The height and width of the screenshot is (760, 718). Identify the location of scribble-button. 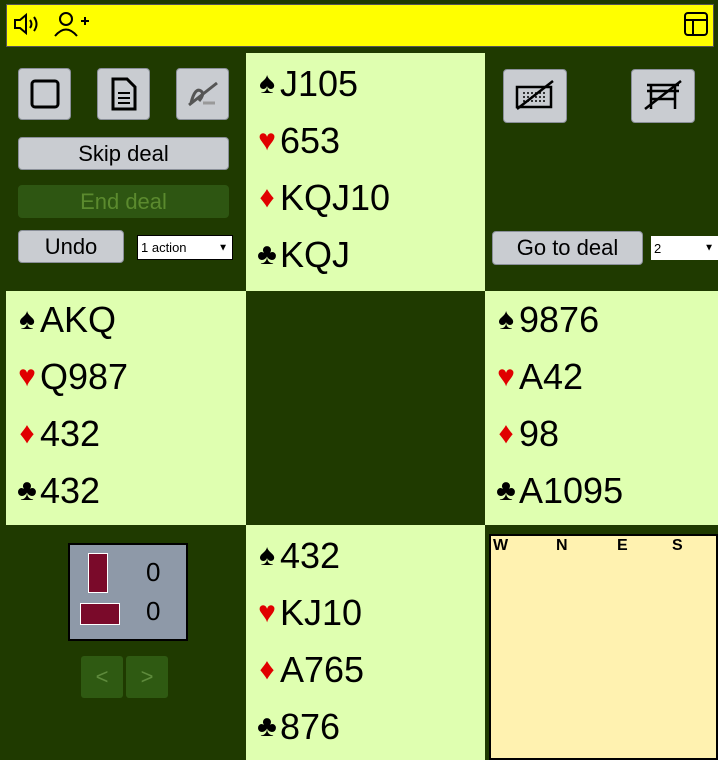
(202, 94).